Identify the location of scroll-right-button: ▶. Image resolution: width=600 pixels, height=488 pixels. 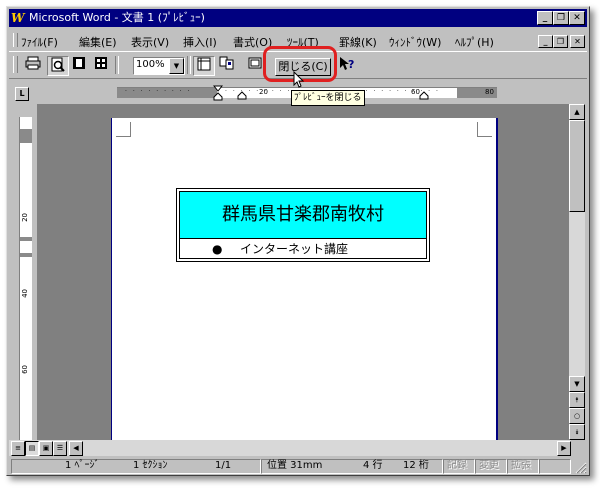
(564, 448).